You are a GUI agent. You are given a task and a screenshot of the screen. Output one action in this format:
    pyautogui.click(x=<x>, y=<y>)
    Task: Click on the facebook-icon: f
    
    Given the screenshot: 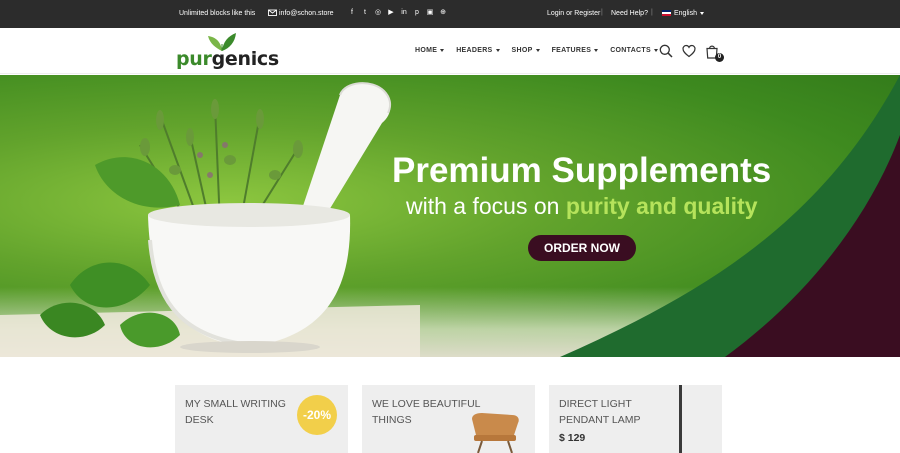 What is the action you would take?
    pyautogui.click(x=352, y=12)
    